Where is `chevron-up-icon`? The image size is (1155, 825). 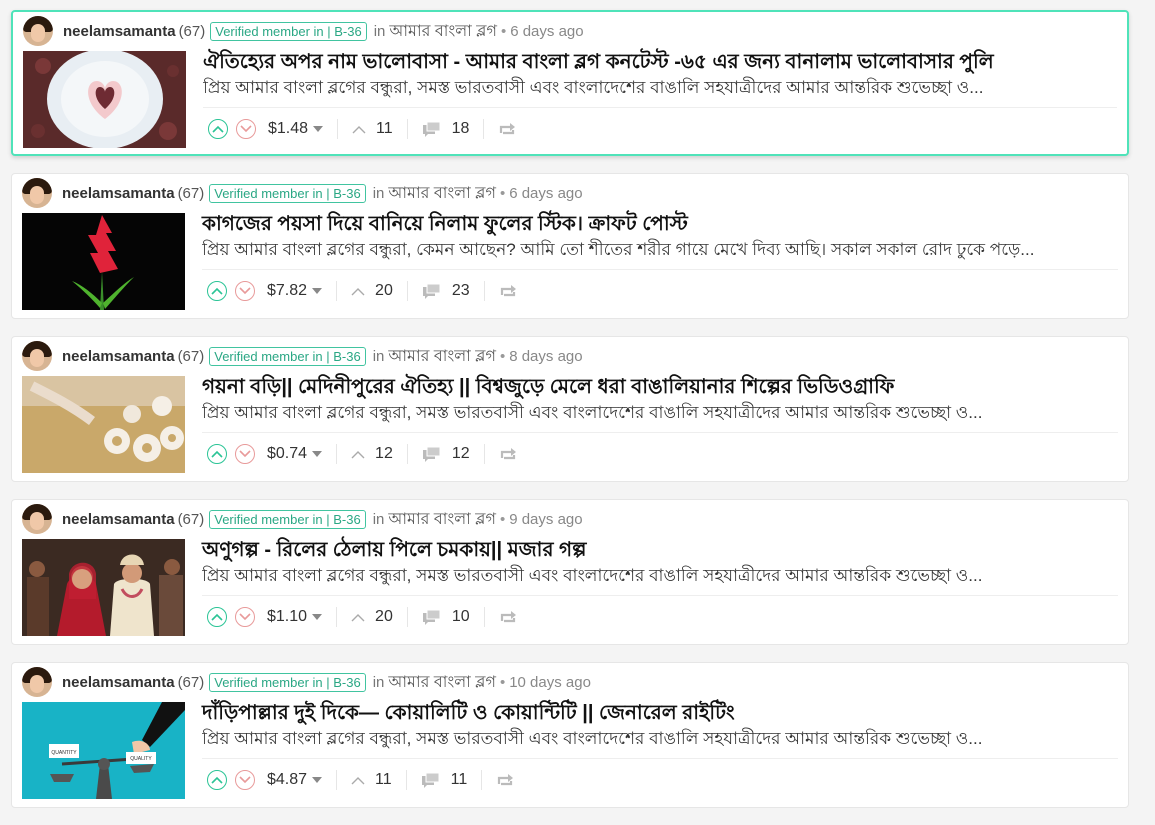
chevron-up-icon is located at coordinates (217, 291).